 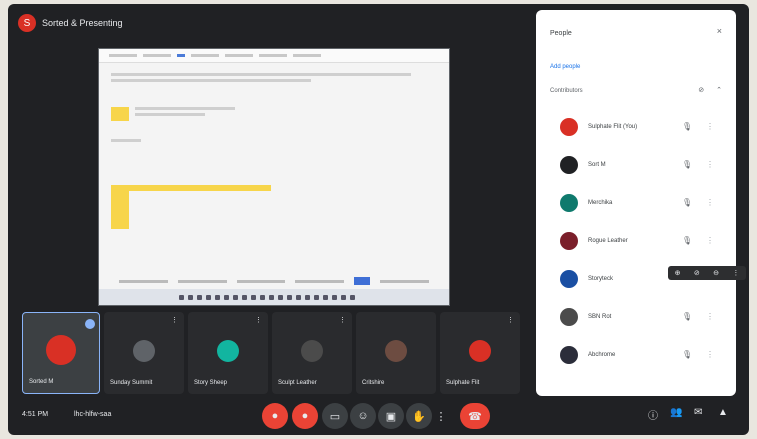 What do you see at coordinates (41, 382) in the screenshot?
I see `participant-name: Sorted M` at bounding box center [41, 382].